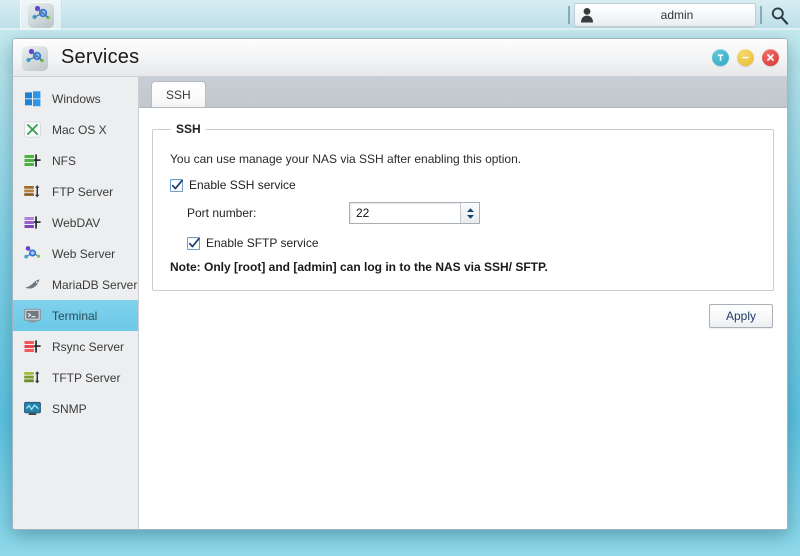 This screenshot has width=800, height=556. I want to click on sidebar-item-web-server: Web Server, so click(75, 253).